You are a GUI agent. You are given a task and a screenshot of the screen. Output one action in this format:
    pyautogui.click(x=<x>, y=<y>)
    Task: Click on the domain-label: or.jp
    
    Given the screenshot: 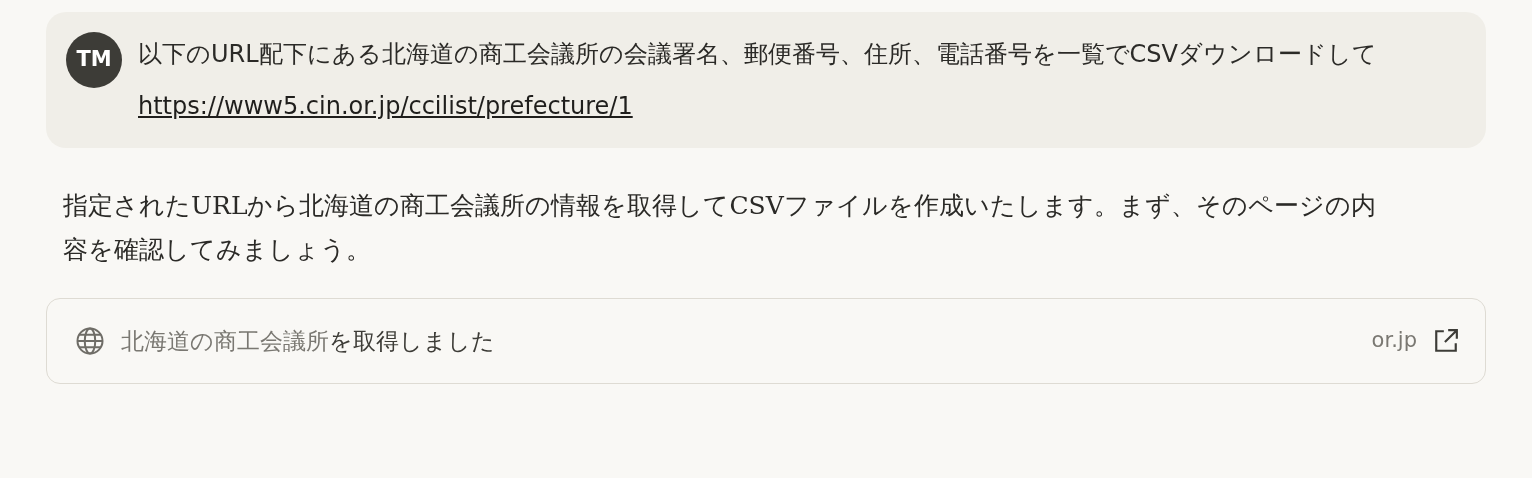 What is the action you would take?
    pyautogui.click(x=1394, y=341)
    